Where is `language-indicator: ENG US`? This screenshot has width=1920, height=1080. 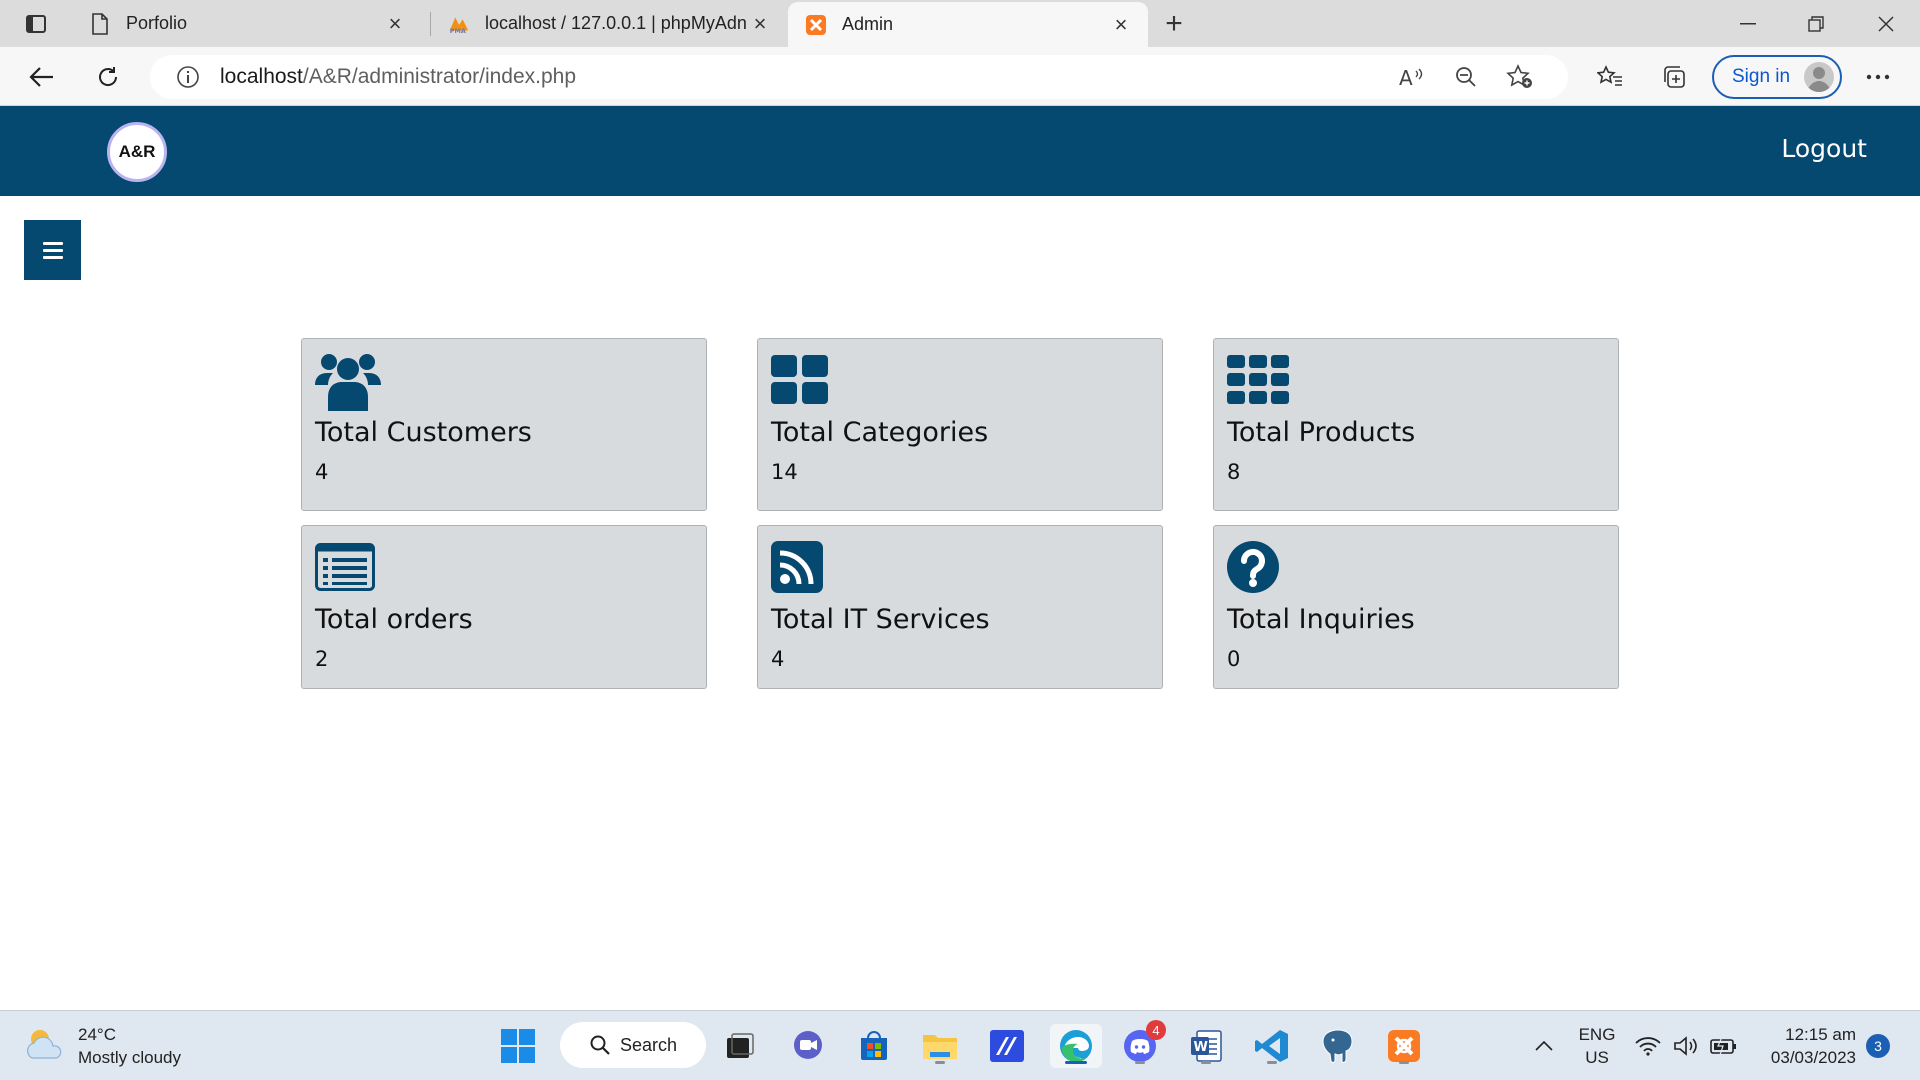
language-indicator: ENG US is located at coordinates (1597, 1046).